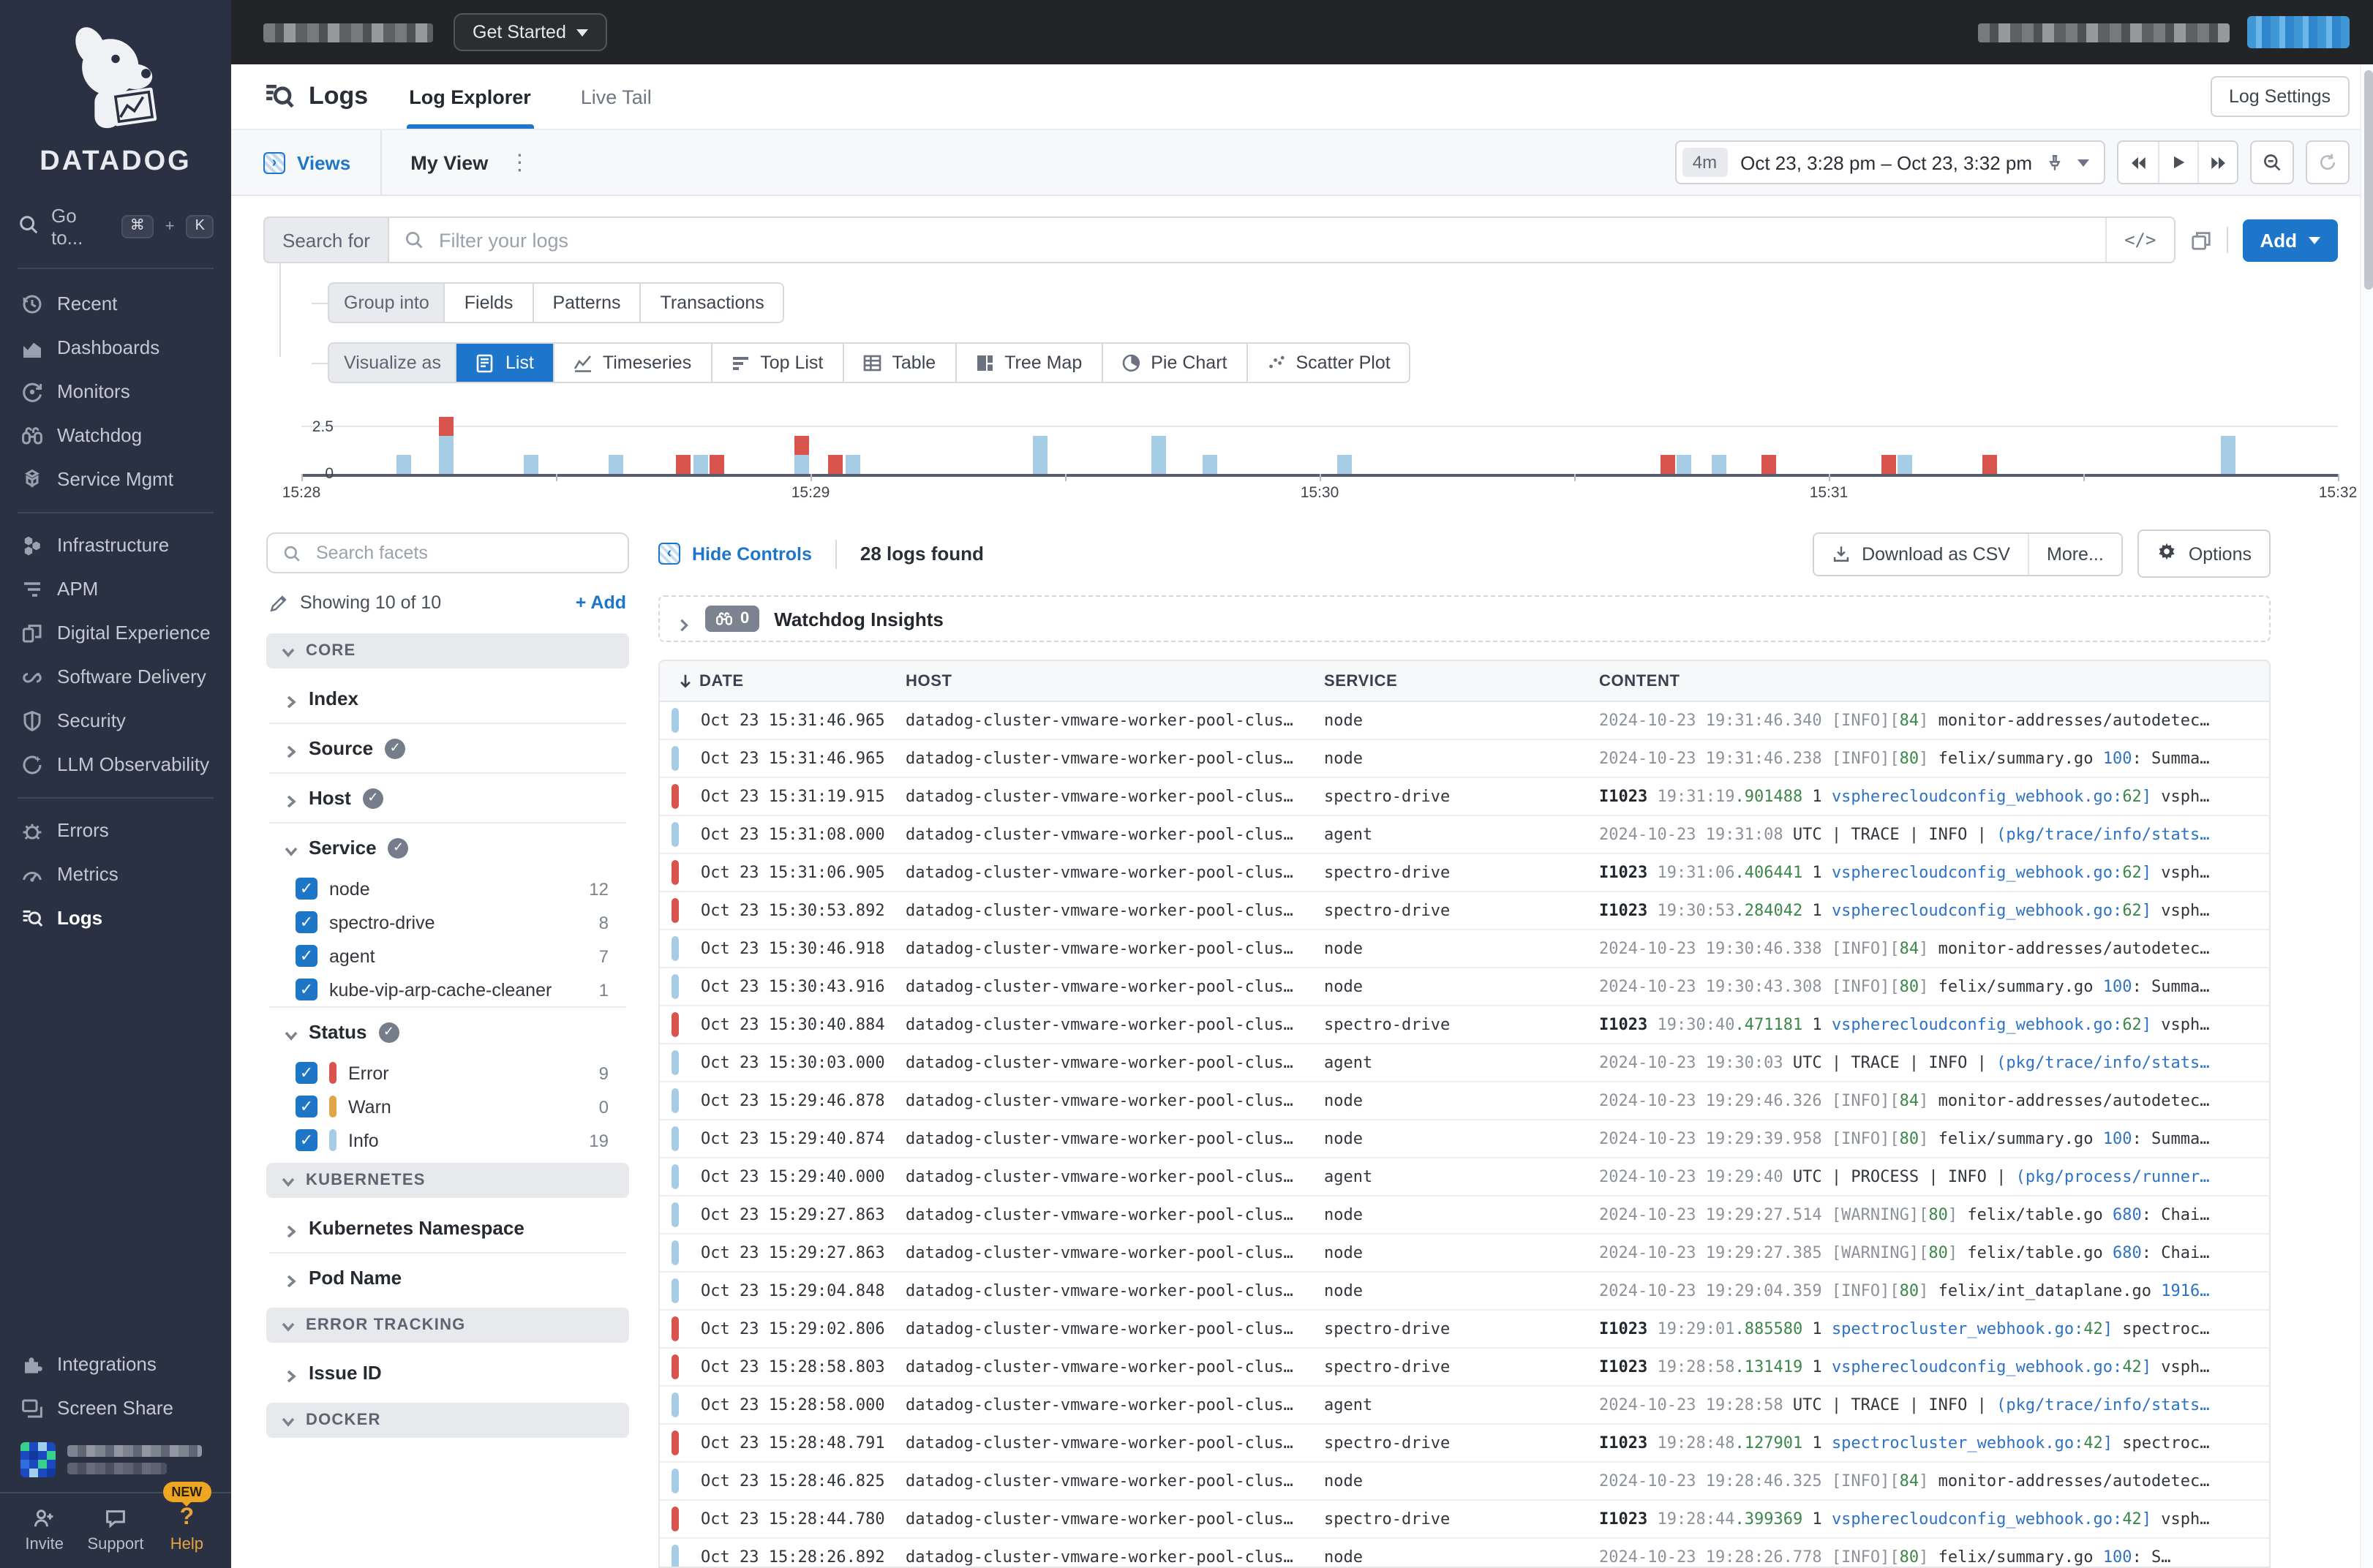 Image resolution: width=2373 pixels, height=1568 pixels. Describe the element at coordinates (447, 1106) in the screenshot. I see `facet-option-warn: ✓ Warn 0` at that location.